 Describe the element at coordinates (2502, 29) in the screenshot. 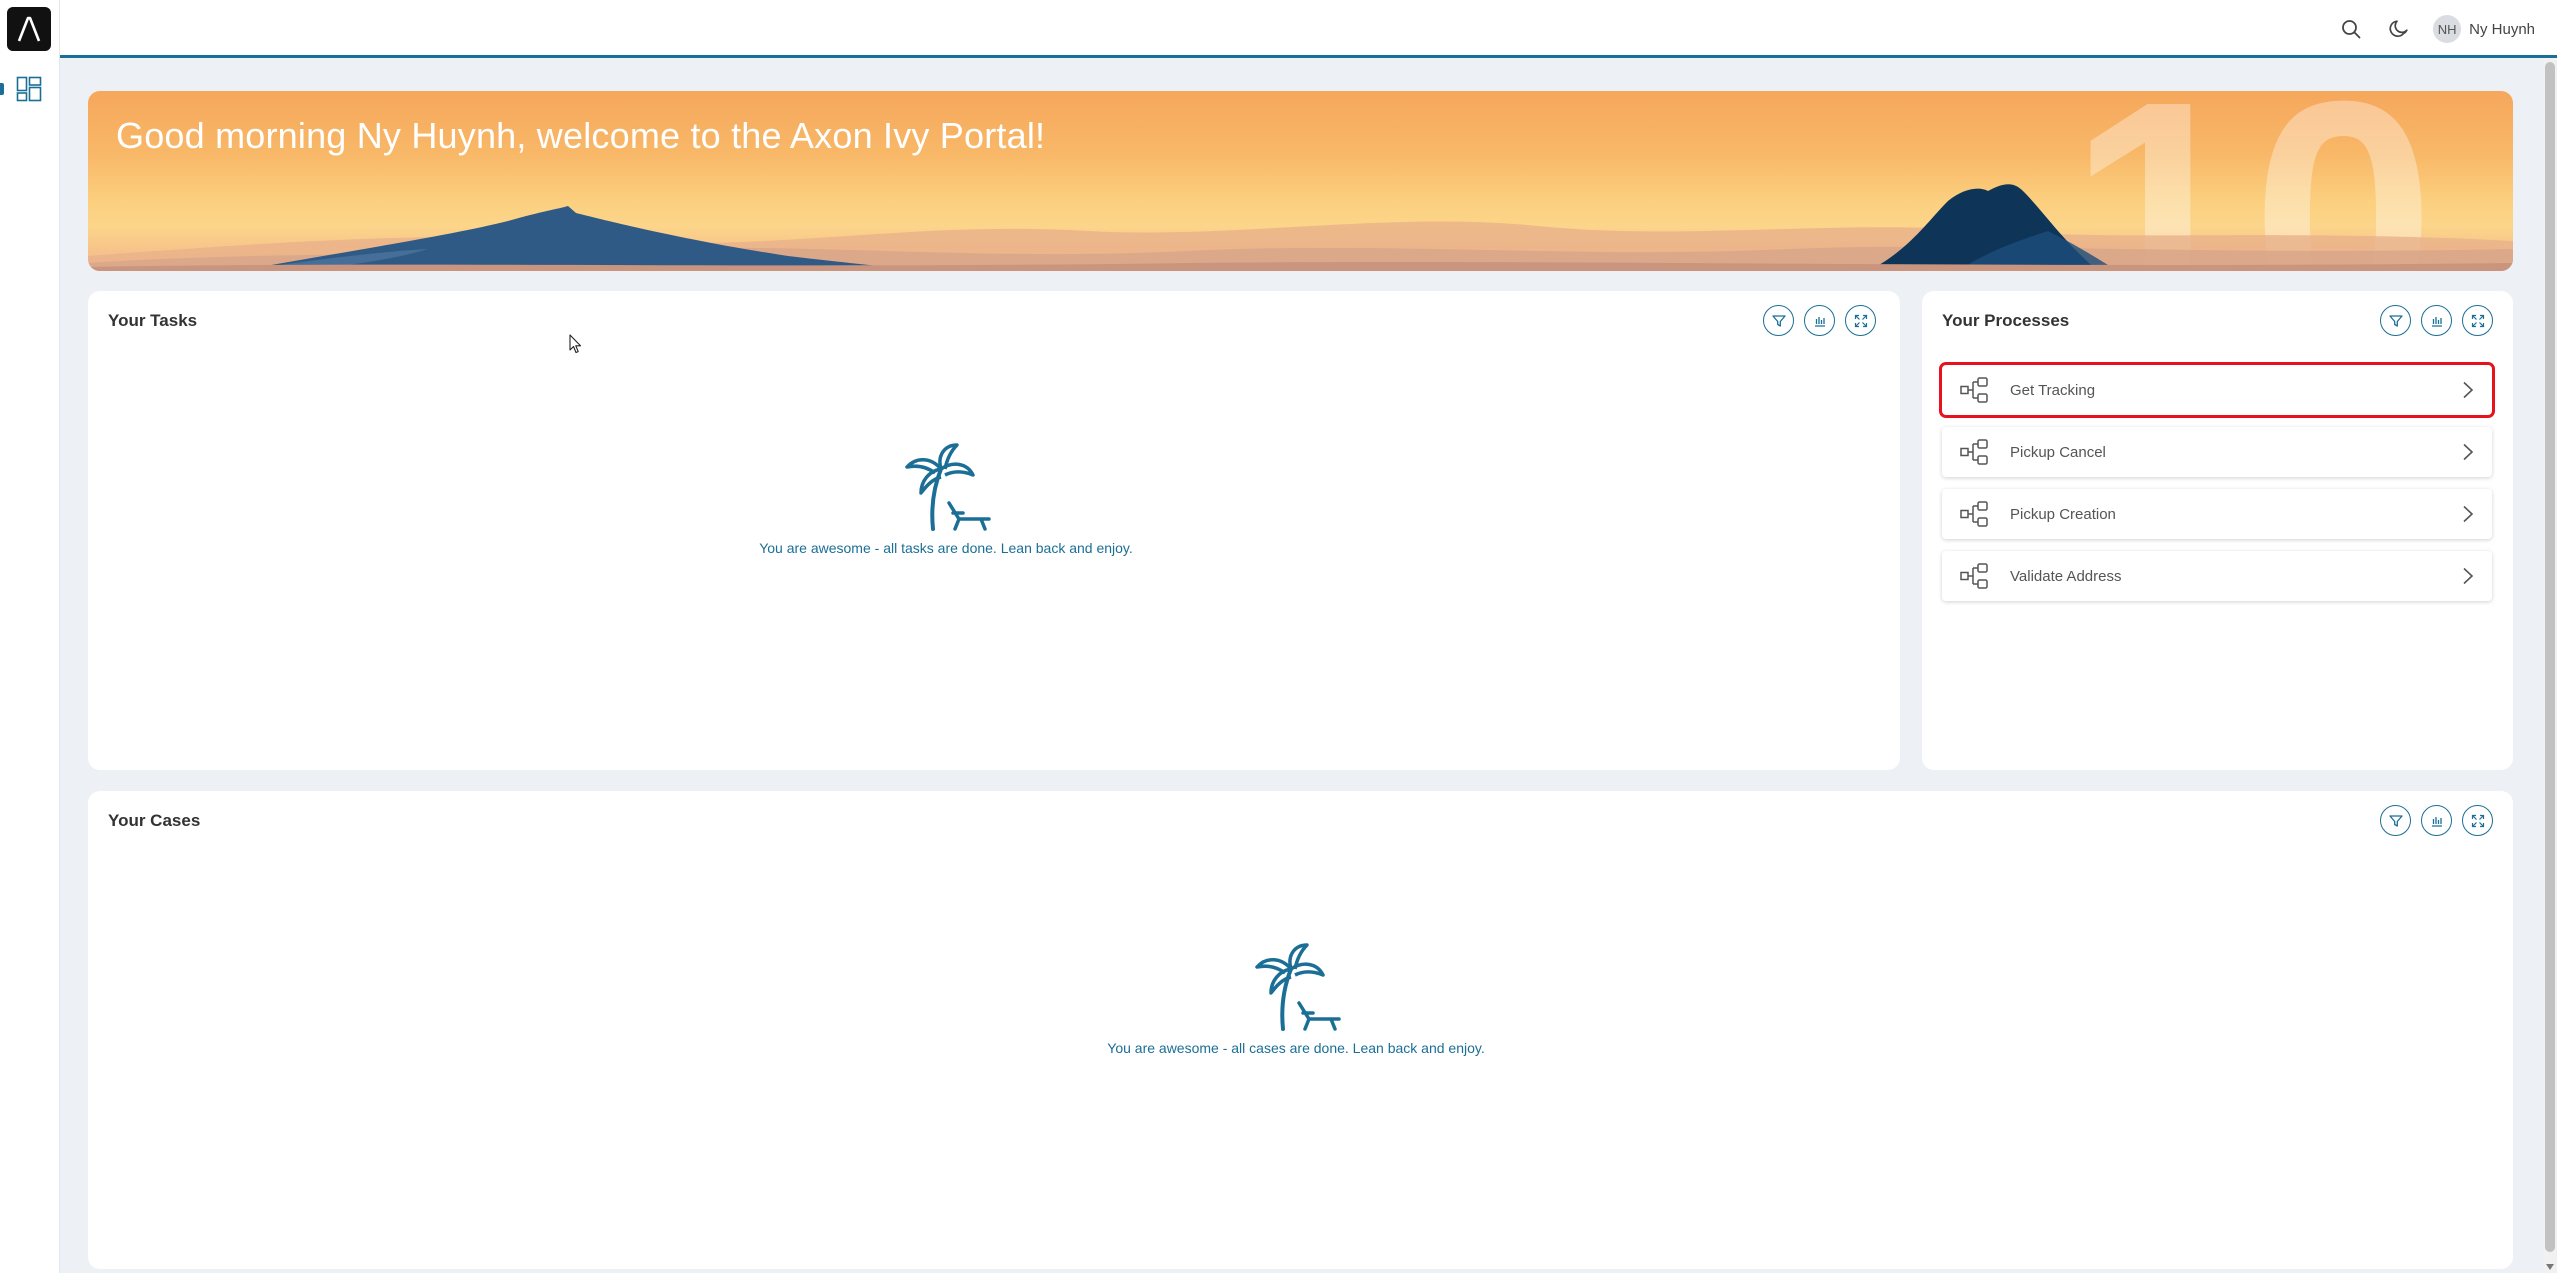

I see `user-name: Ny Huynh` at that location.